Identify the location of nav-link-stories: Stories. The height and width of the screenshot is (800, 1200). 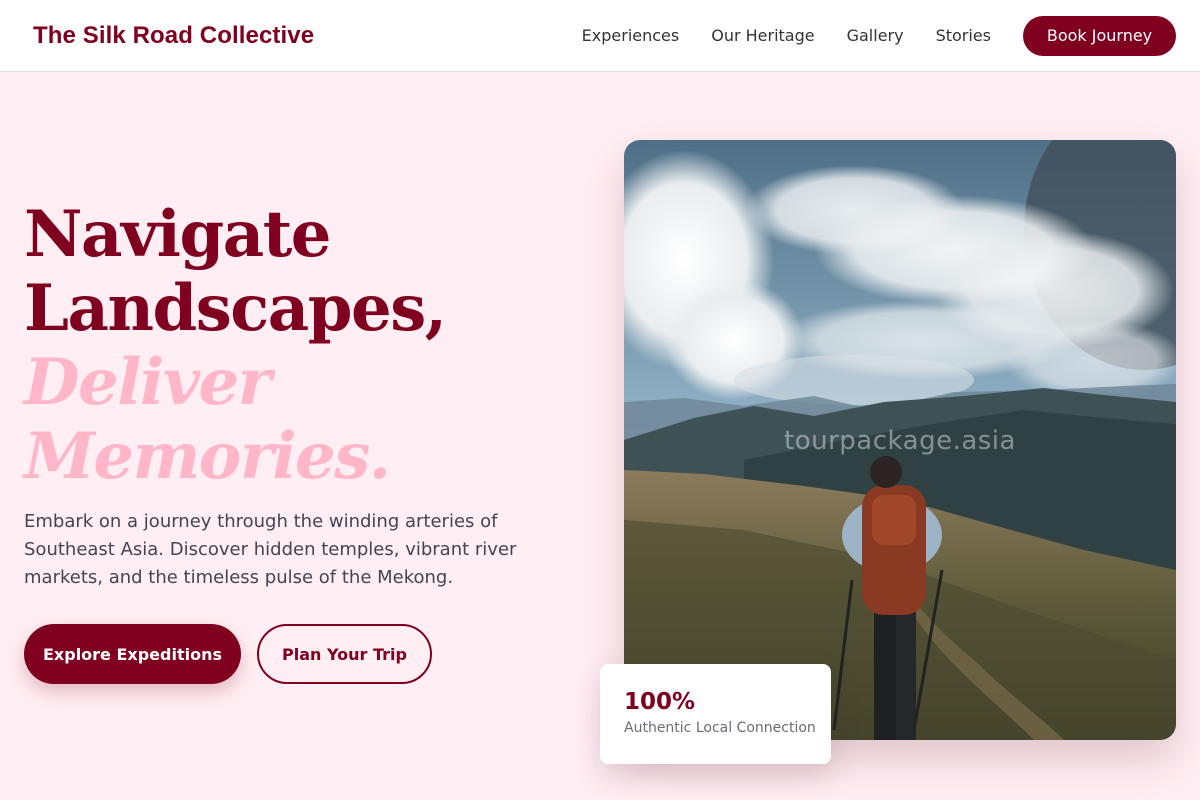
(963, 35).